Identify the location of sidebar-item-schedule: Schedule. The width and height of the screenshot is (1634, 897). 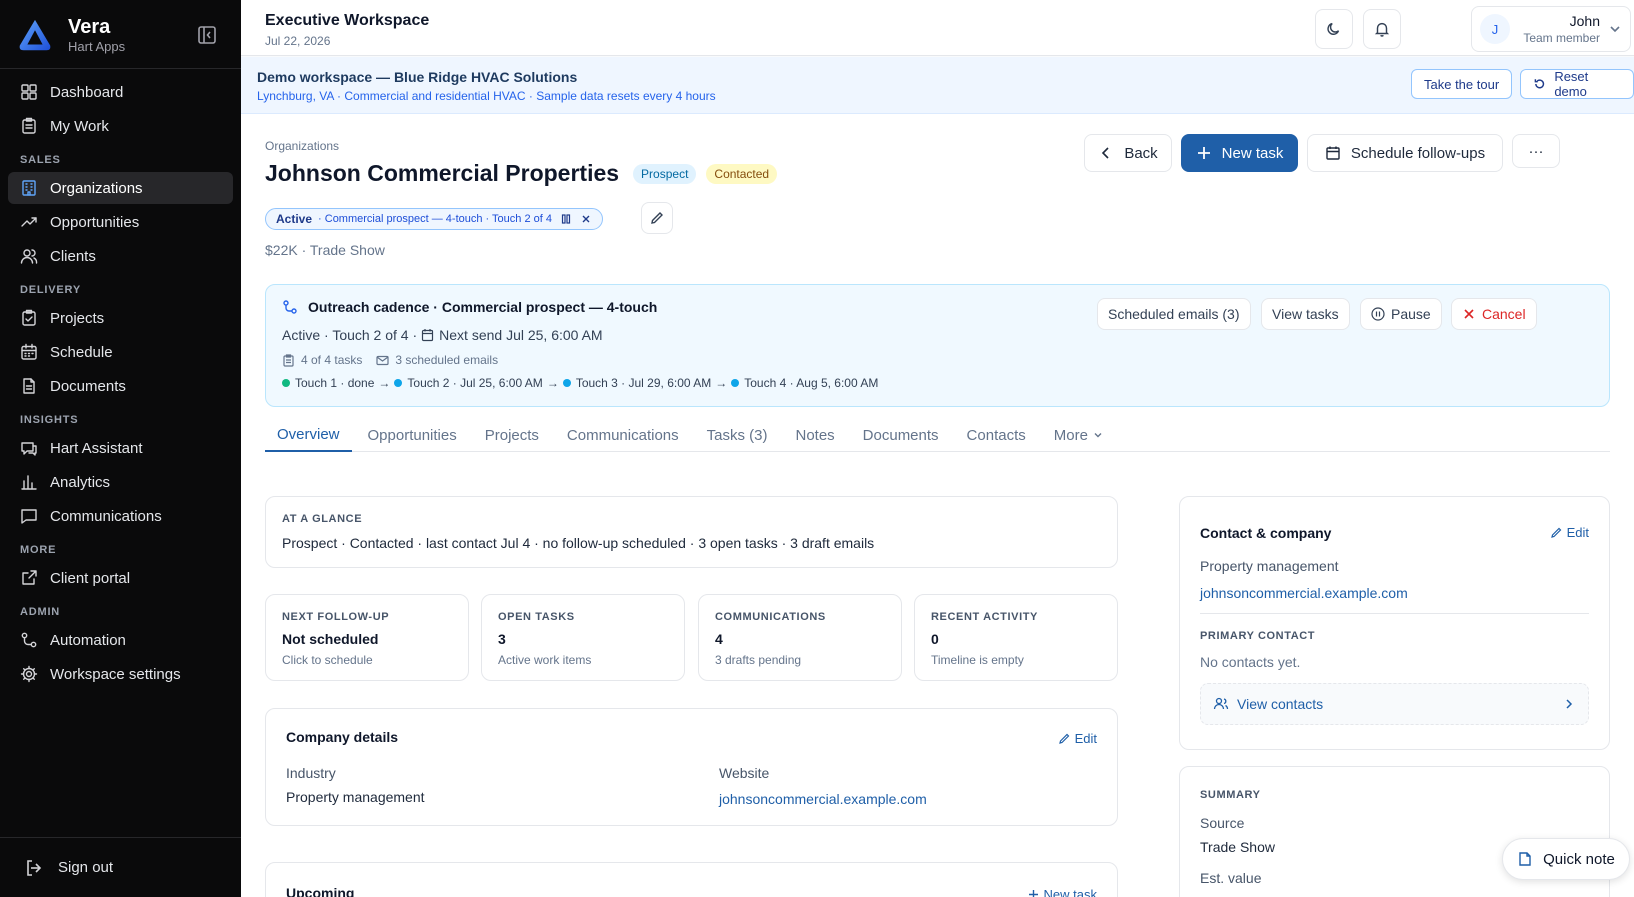
(120, 352).